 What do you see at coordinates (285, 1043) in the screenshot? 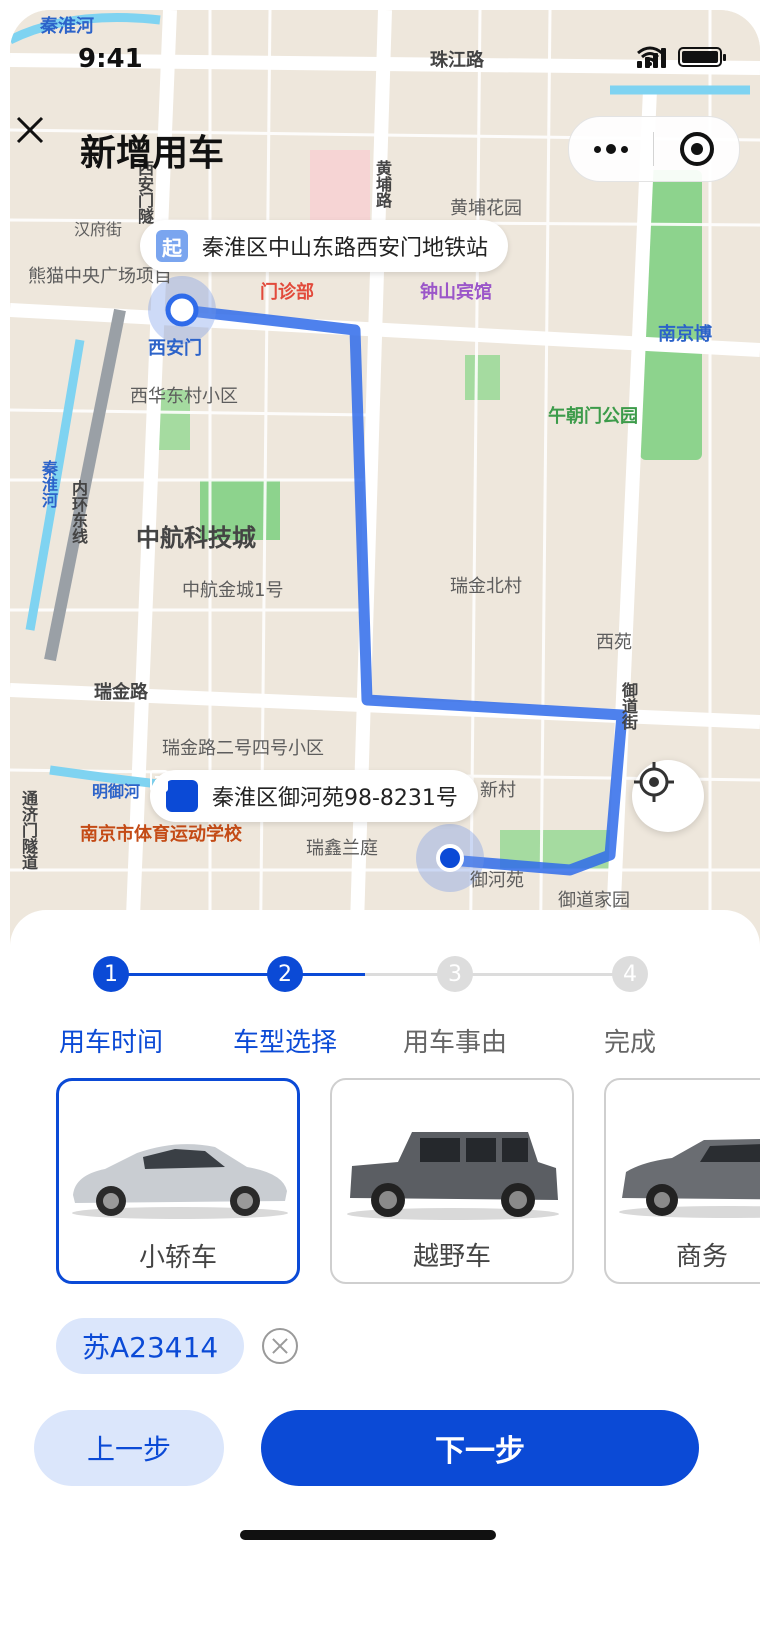
I see `step-label: 车型选择` at bounding box center [285, 1043].